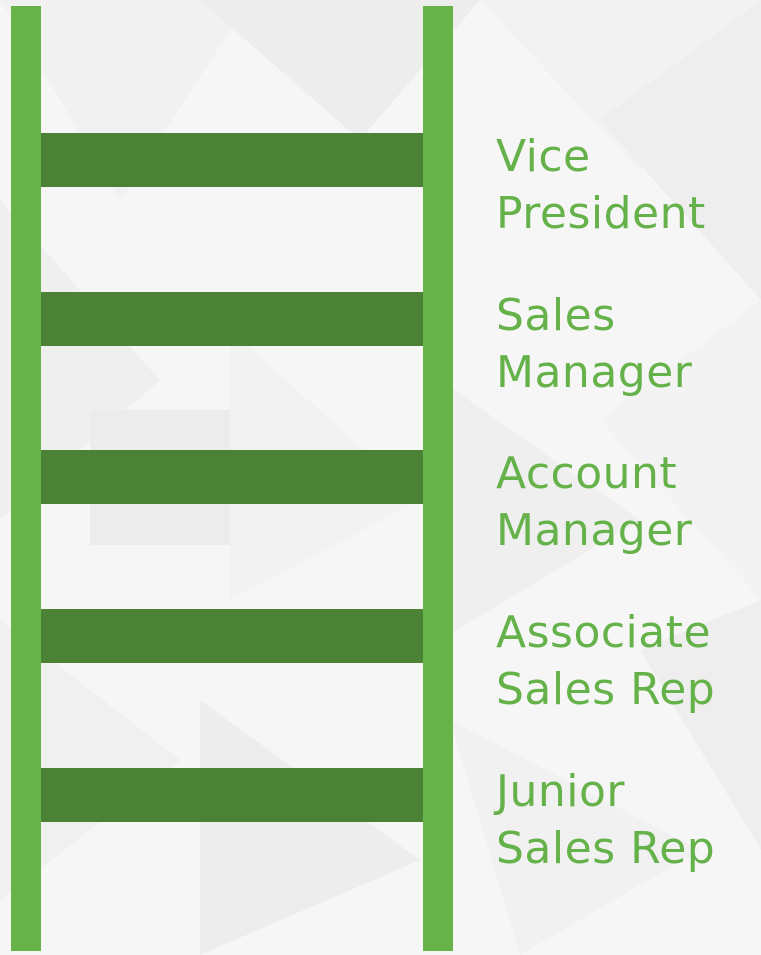  I want to click on level-label-vice-president: Vice President, so click(601, 185).